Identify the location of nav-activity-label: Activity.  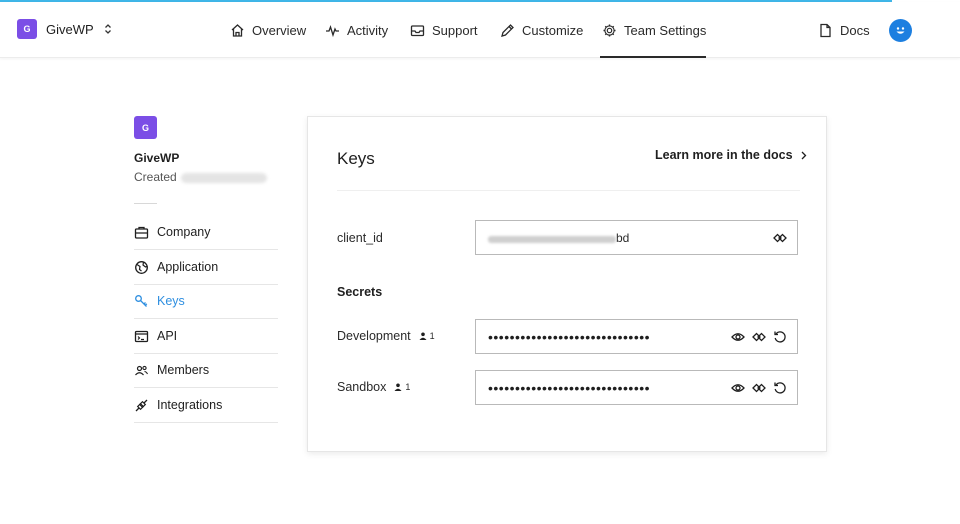
(368, 30).